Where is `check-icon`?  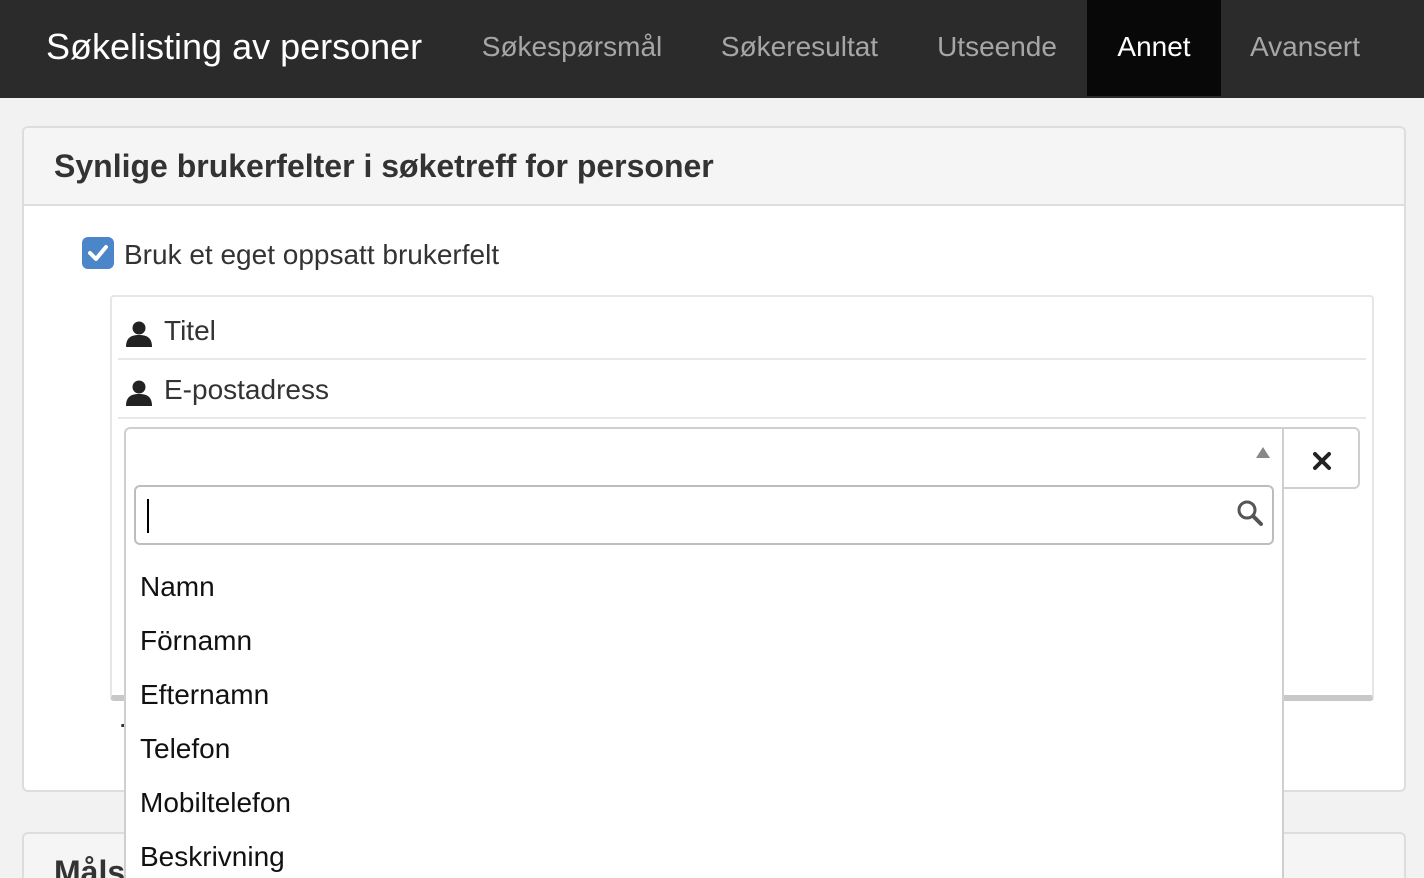
check-icon is located at coordinates (98, 253).